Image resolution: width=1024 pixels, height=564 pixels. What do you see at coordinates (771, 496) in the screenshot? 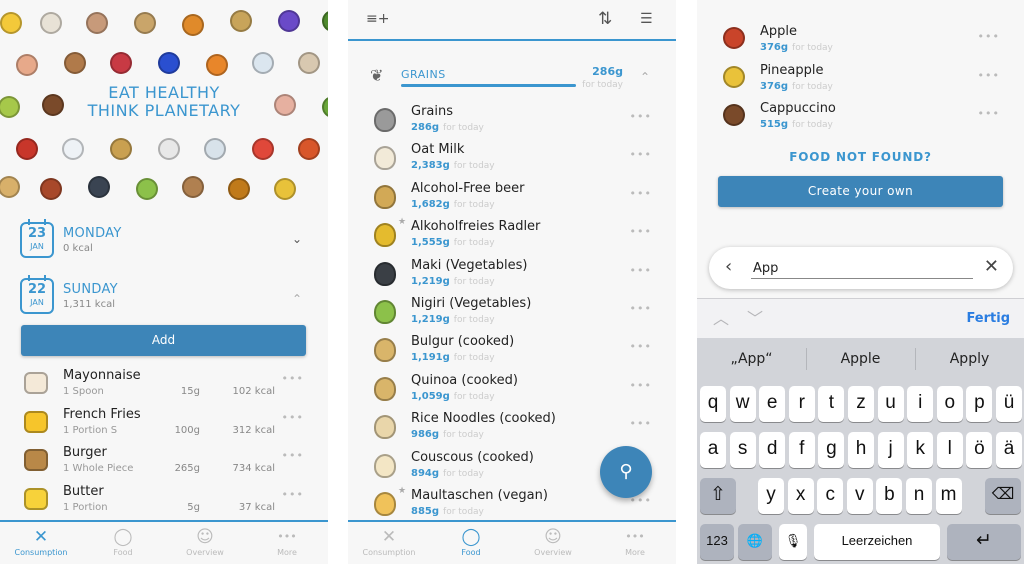
I see `key-y: y` at bounding box center [771, 496].